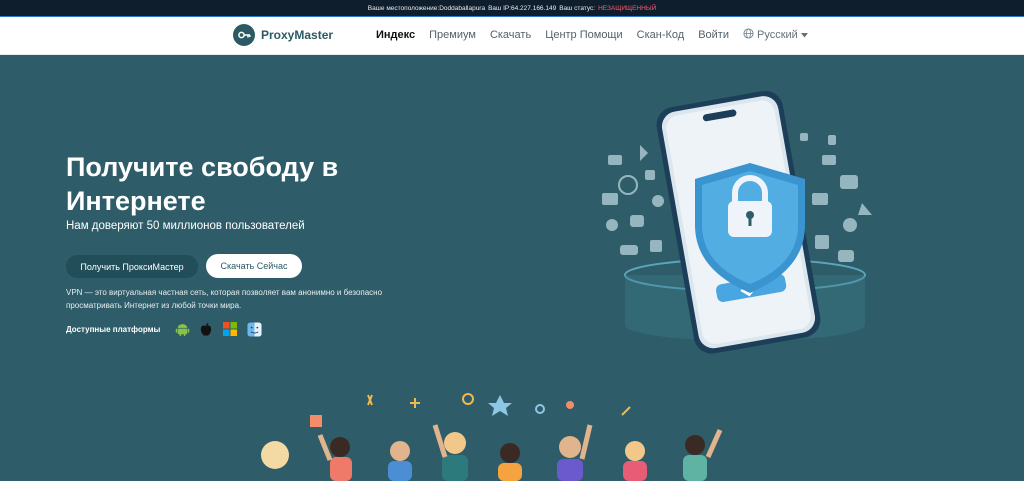 This screenshot has height=481, width=1024. What do you see at coordinates (254, 329) in the screenshot?
I see `macos-finder-icon` at bounding box center [254, 329].